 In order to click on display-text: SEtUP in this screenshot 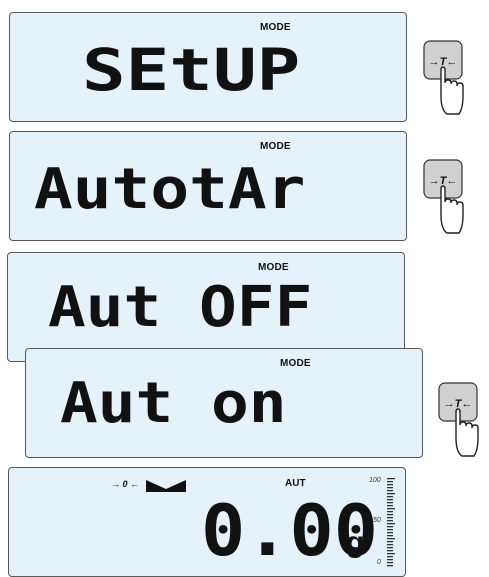, I will do `click(191, 70)`.